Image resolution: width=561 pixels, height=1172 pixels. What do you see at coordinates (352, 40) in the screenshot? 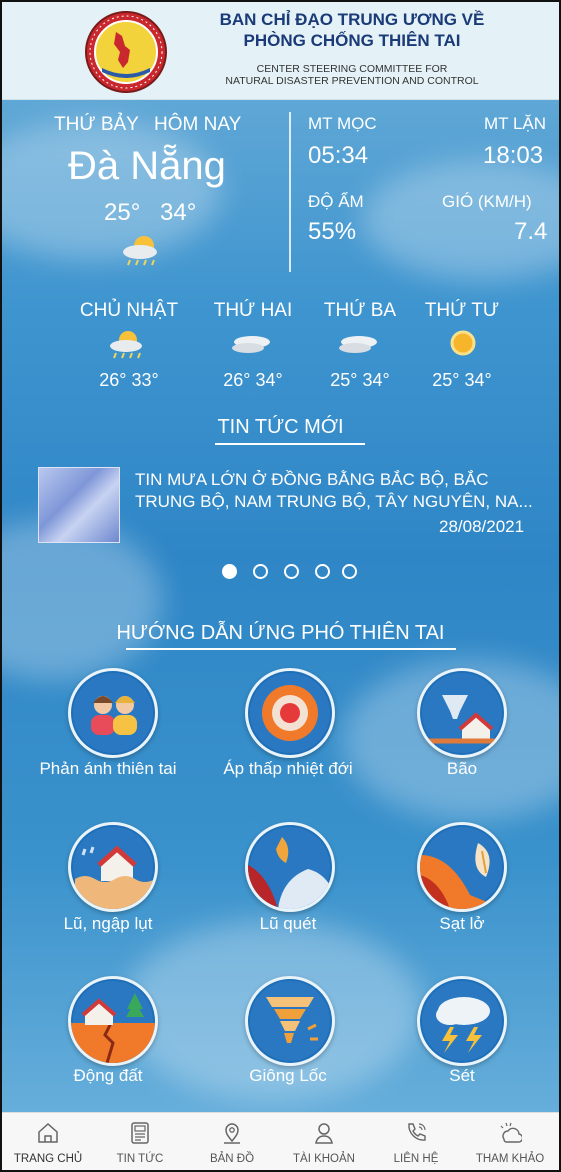
I see `header-title-line2: PHÒNG CHỐNG THIÊN TAI` at bounding box center [352, 40].